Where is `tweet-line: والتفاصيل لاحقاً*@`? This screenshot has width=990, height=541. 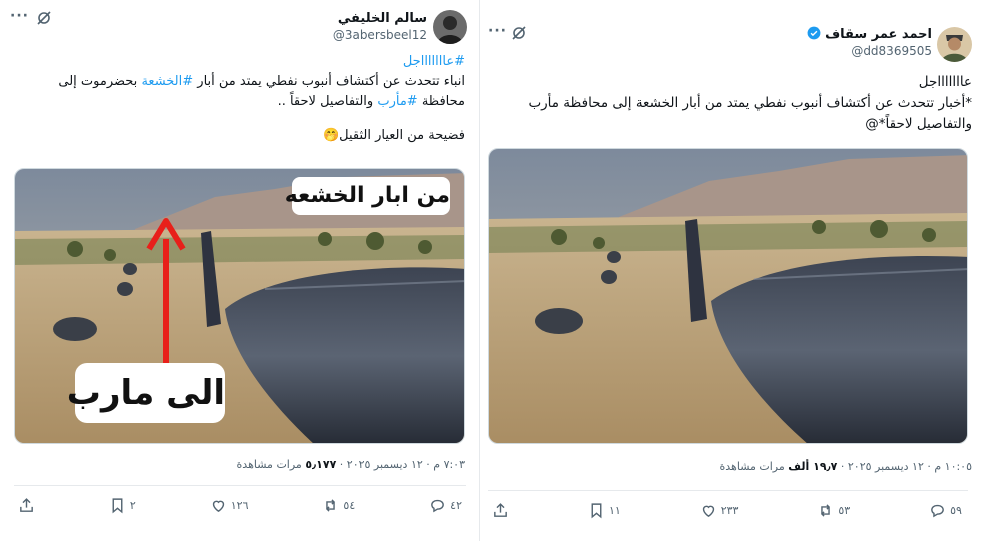
tweet-line: والتفاصيل لاحقاً*@ is located at coordinates (918, 124).